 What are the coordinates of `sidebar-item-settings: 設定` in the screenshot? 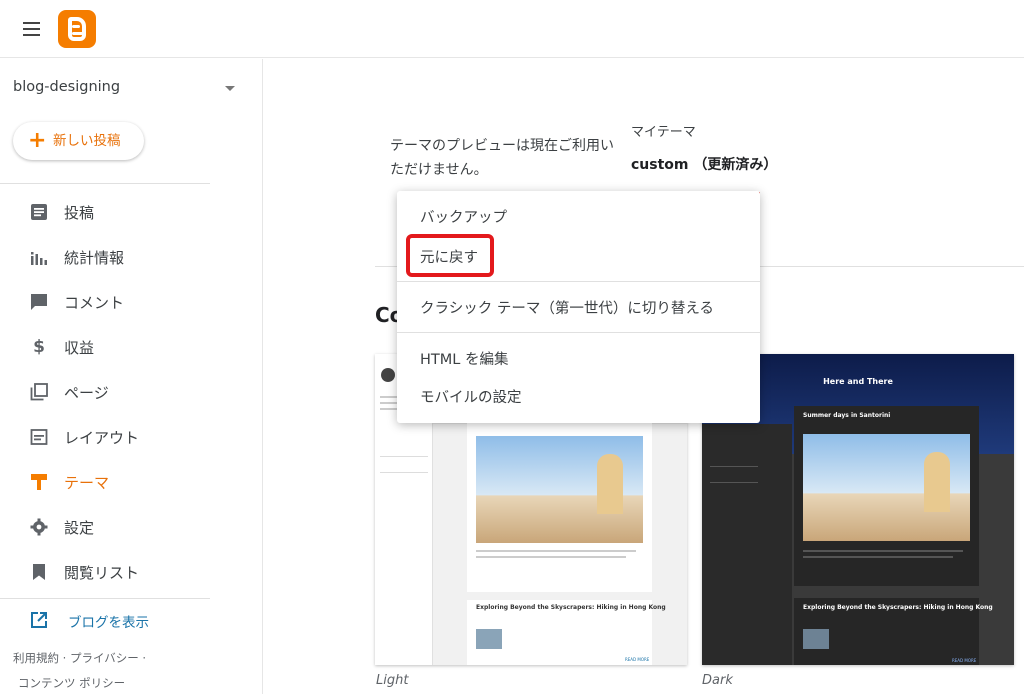 It's located at (131, 527).